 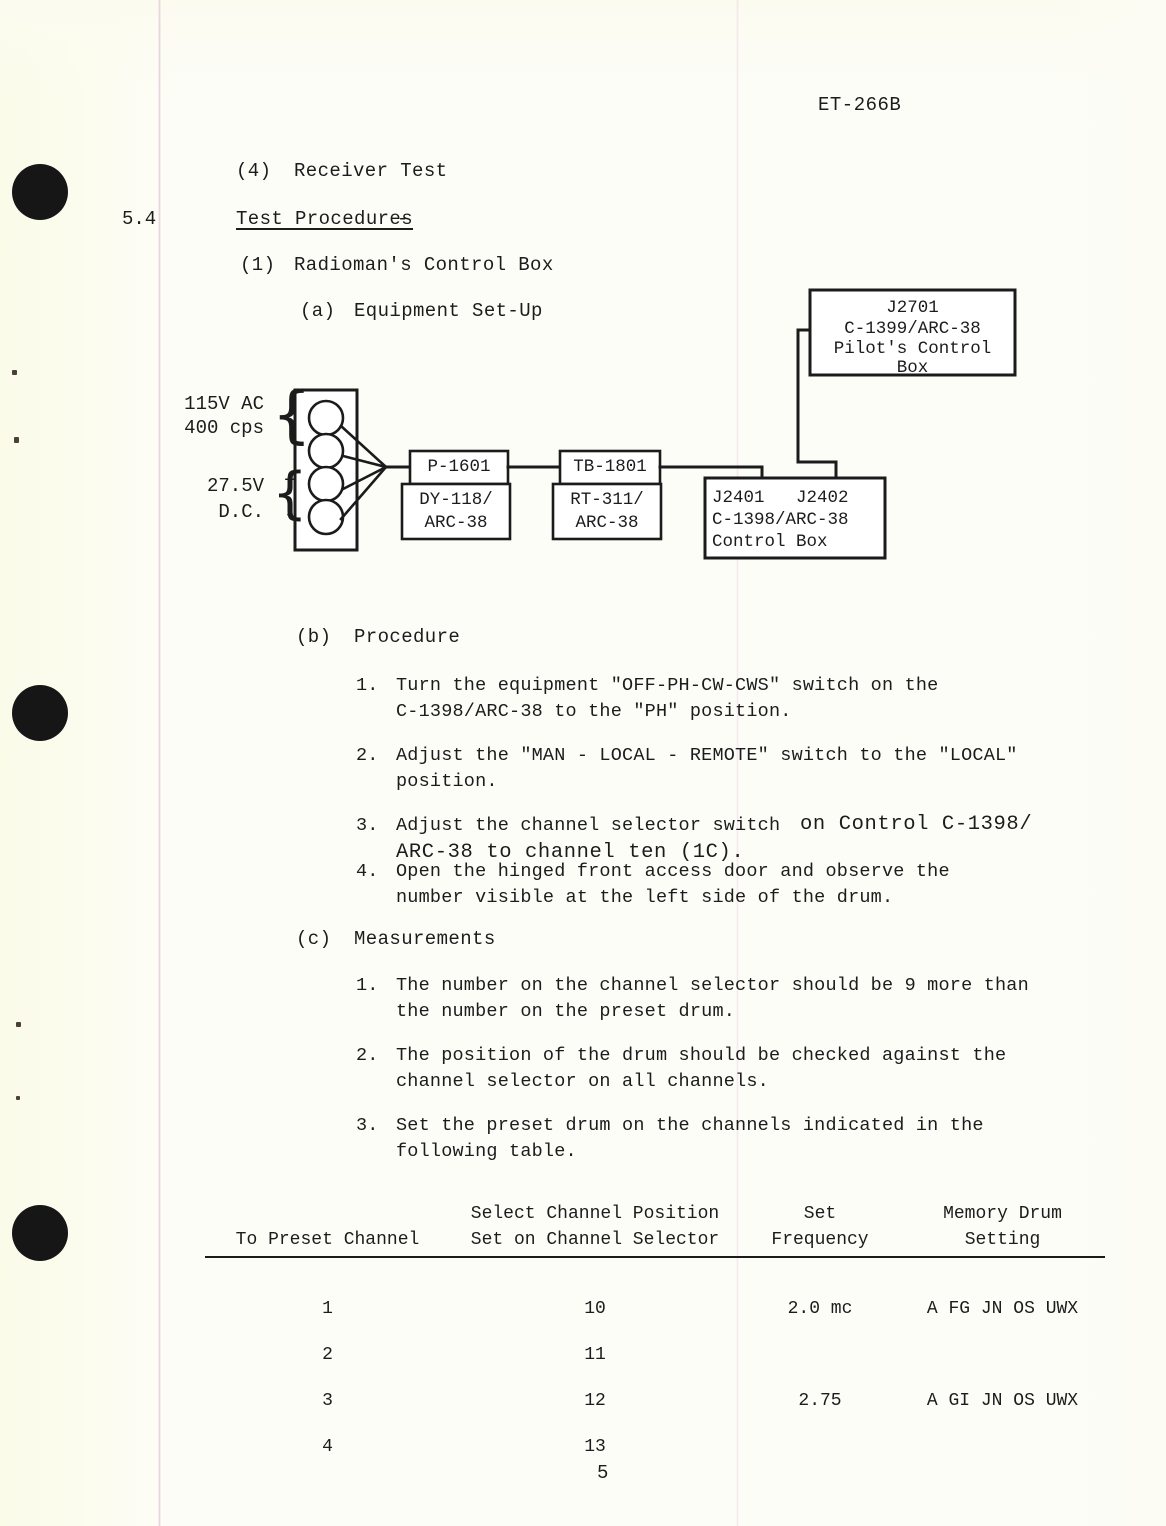 I want to click on table-header-preset-channel: To Preset Channel, so click(x=327, y=1230).